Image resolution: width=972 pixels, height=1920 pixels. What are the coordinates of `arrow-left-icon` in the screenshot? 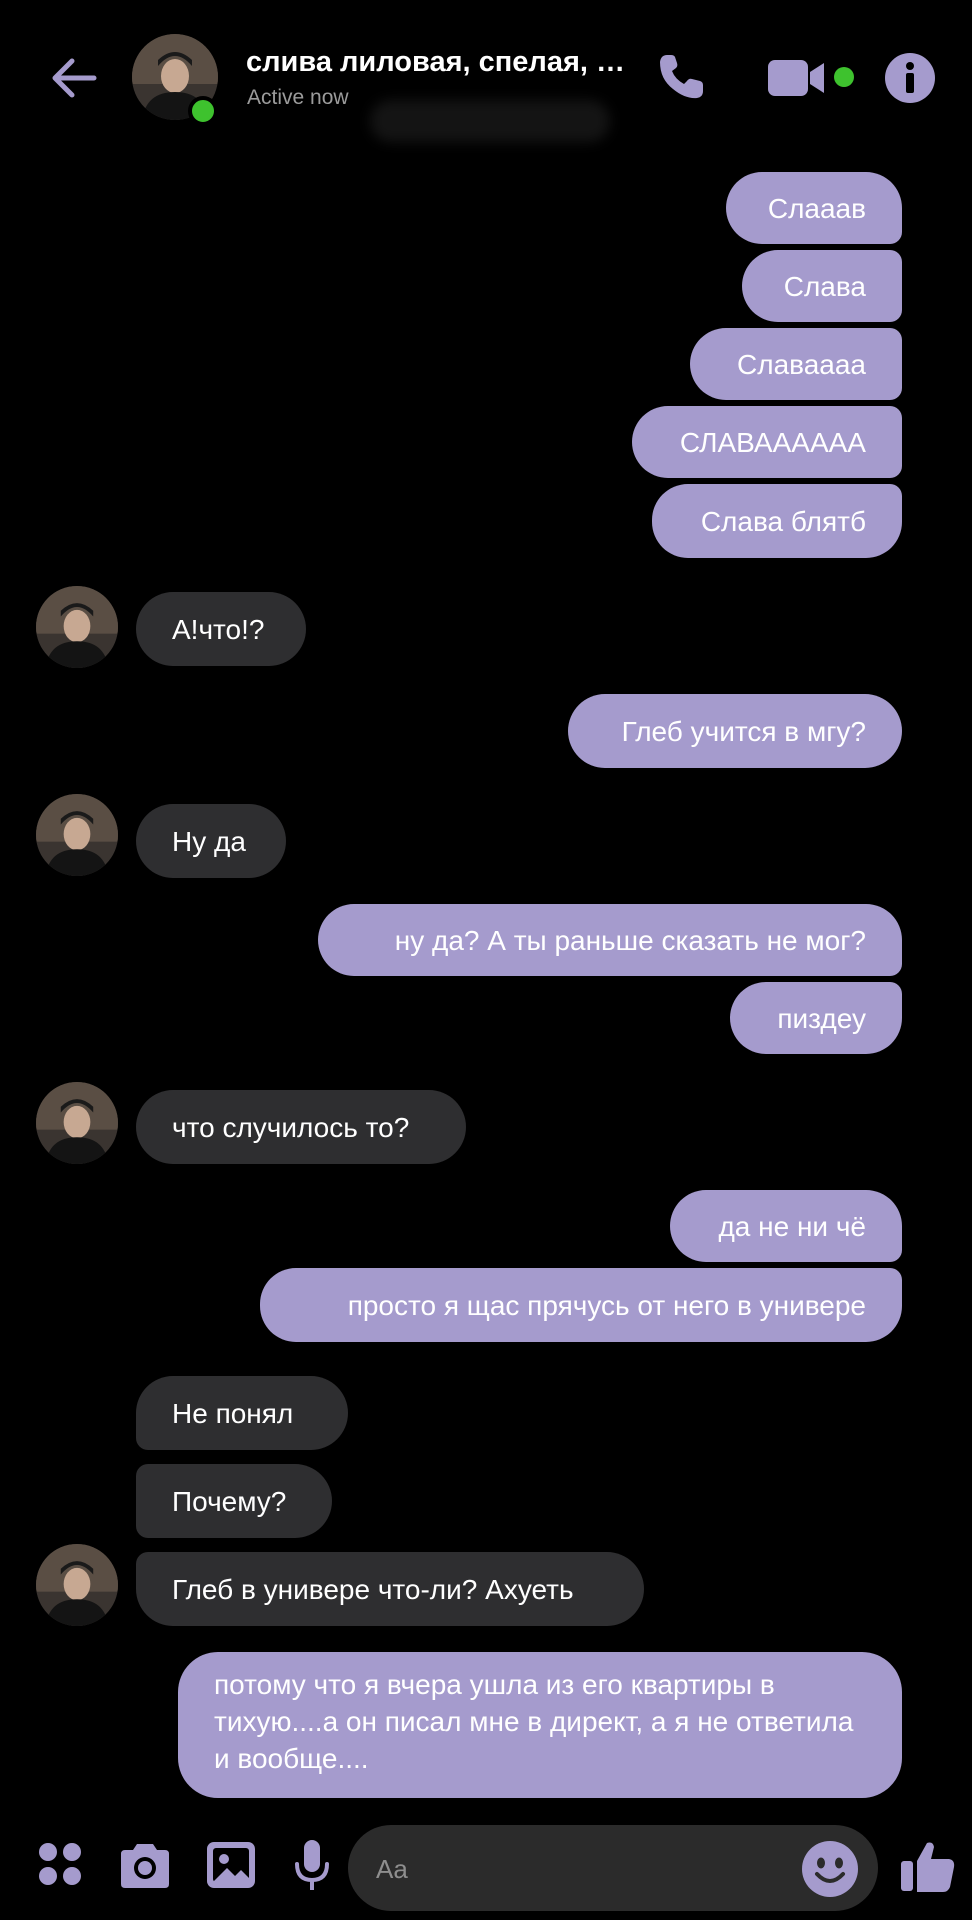 It's located at (74, 78).